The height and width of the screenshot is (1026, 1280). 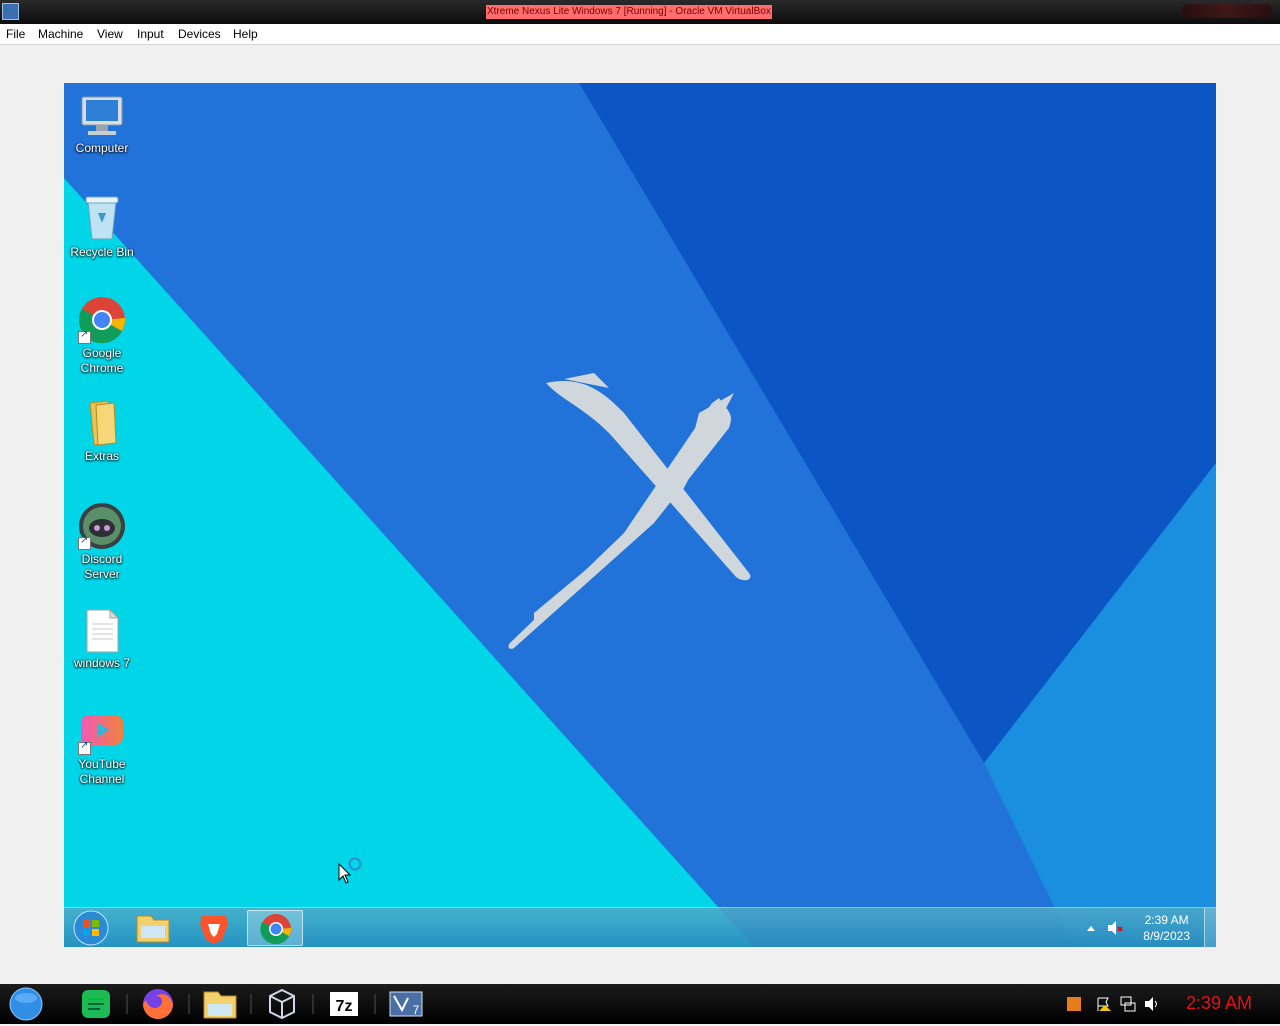 I want to click on start-button, so click(x=92, y=928).